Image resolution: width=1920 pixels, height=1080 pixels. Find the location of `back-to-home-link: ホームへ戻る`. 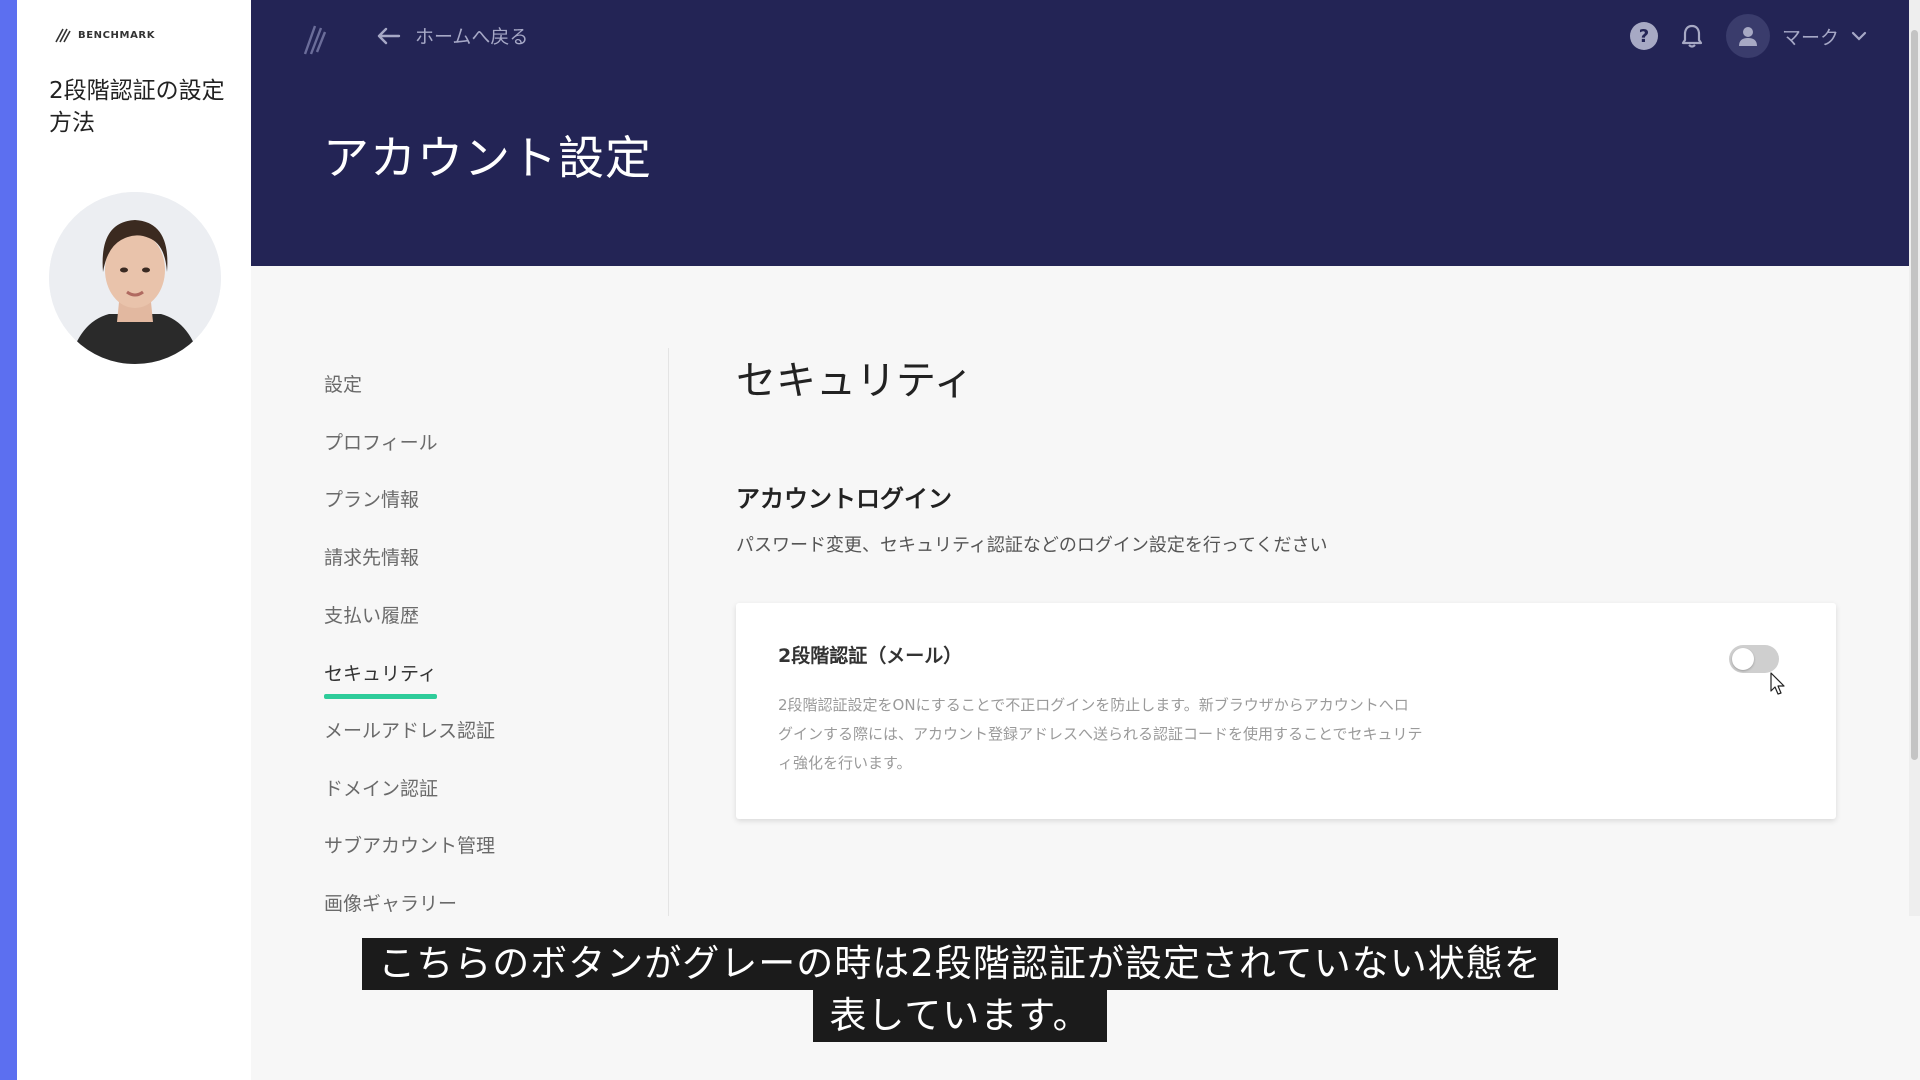

back-to-home-link: ホームへ戻る is located at coordinates (452, 35).